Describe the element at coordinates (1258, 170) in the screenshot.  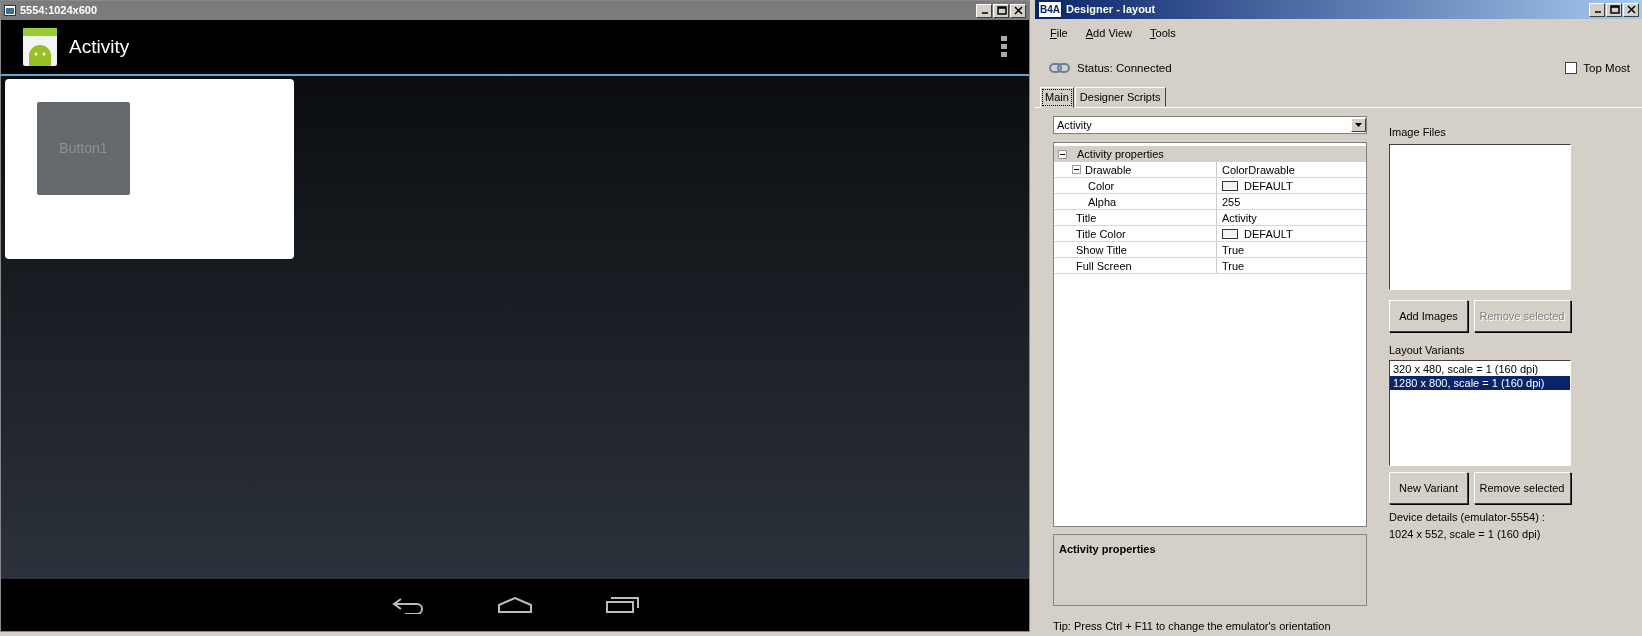
I see `property-value: ColorDrawable` at that location.